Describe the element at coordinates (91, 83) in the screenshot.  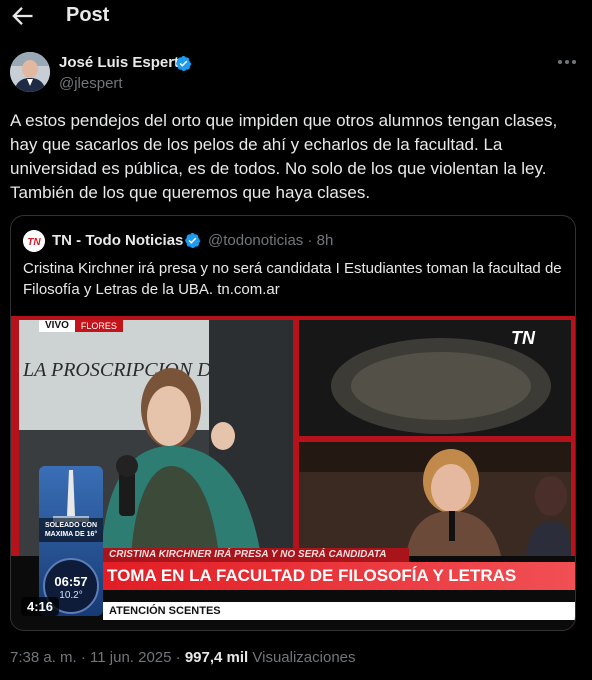
I see `author-handle: @jlespert` at that location.